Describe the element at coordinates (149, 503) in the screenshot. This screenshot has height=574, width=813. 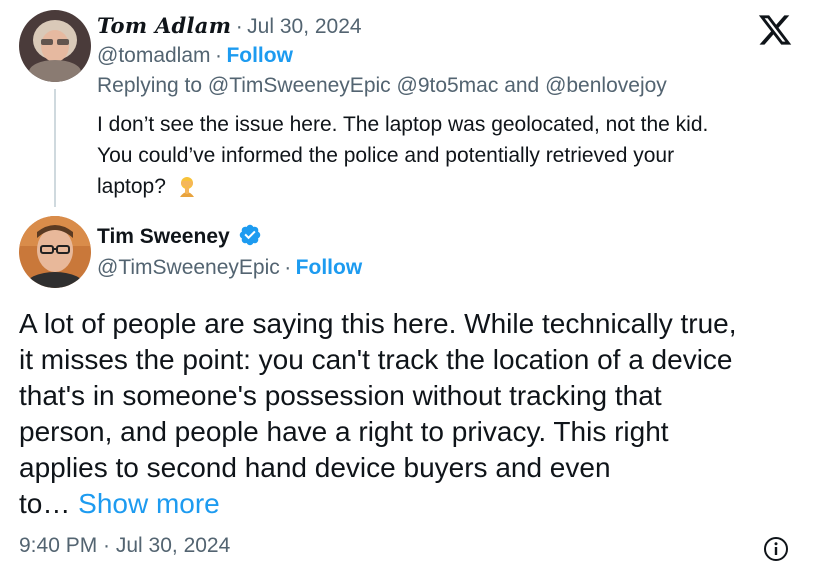
I see `show-more-link: Show more` at that location.